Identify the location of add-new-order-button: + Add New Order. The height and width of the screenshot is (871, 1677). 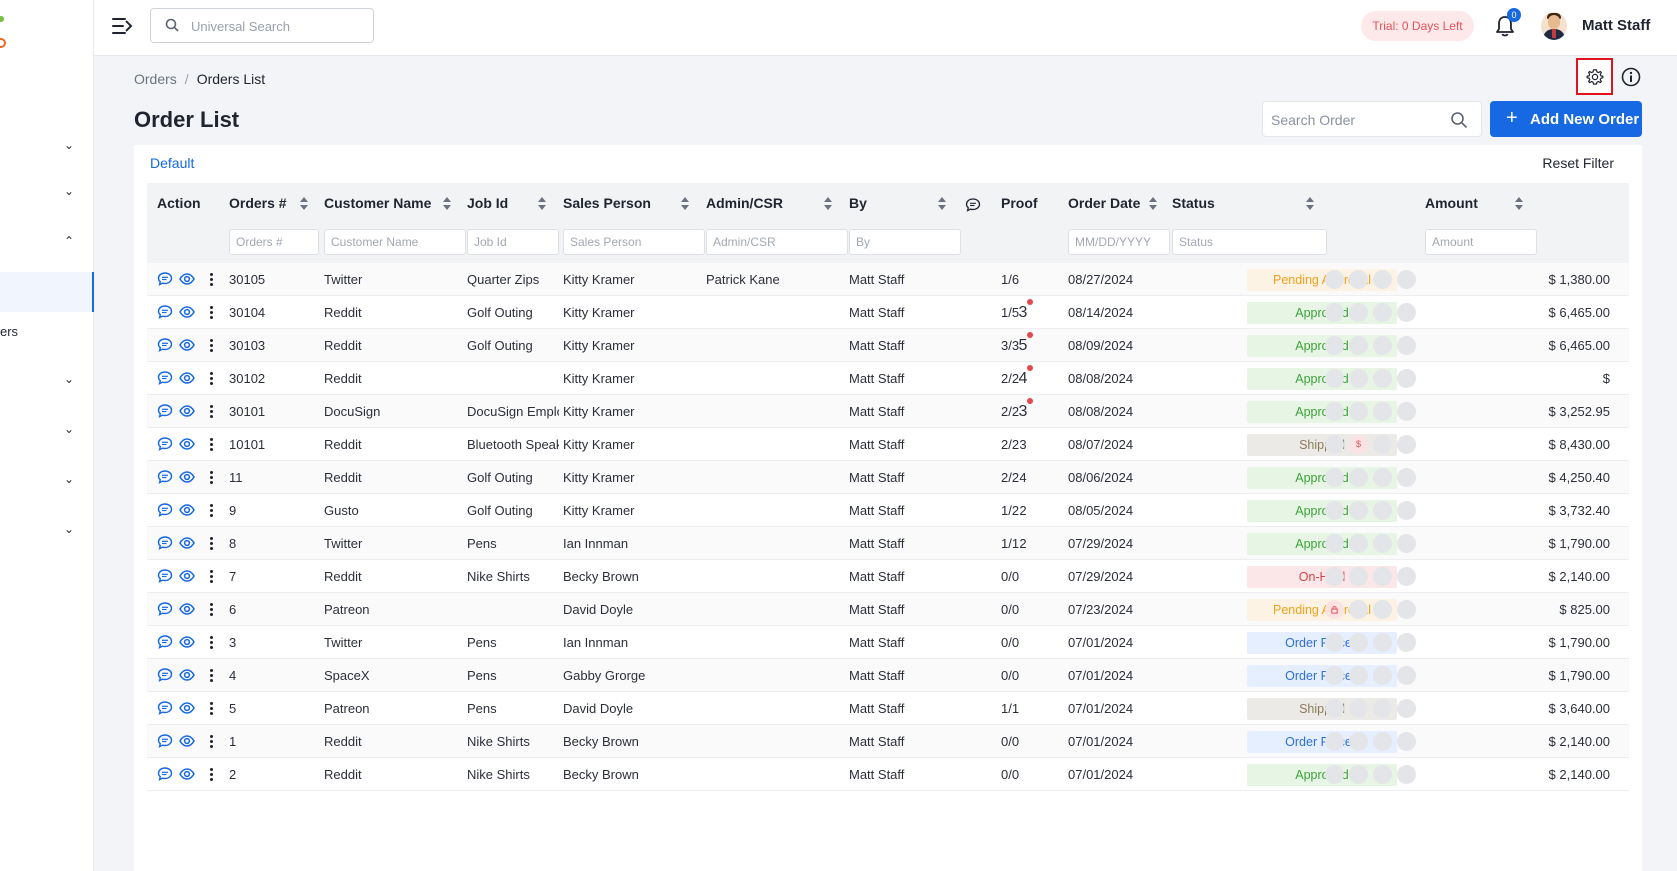
(1566, 119).